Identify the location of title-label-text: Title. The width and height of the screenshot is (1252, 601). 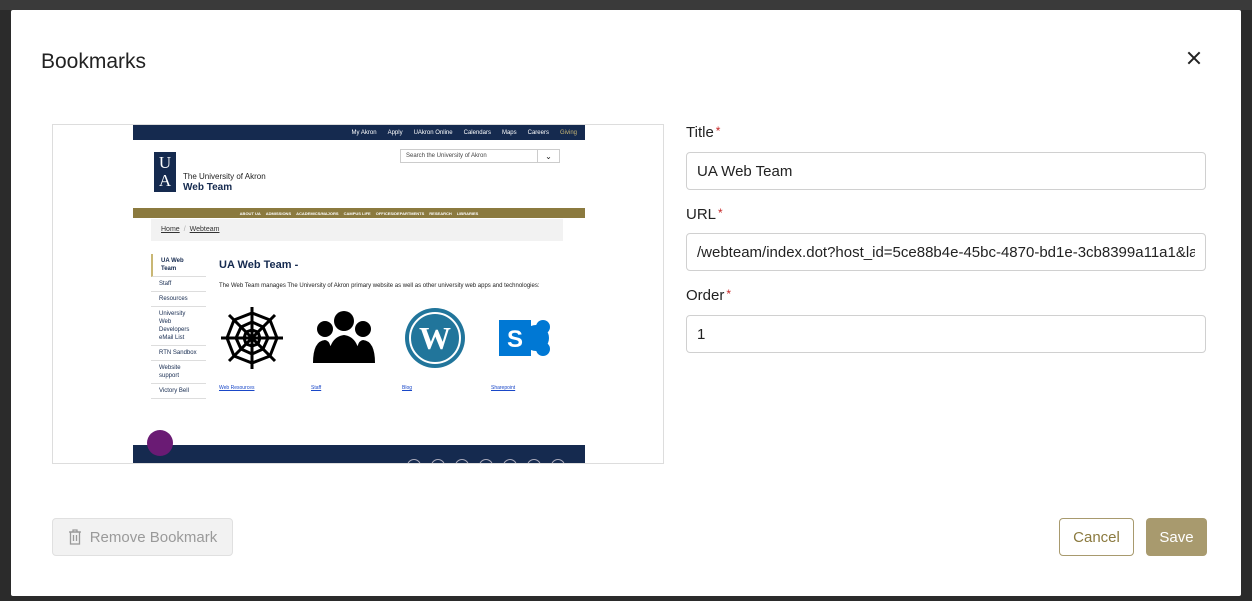
(700, 132).